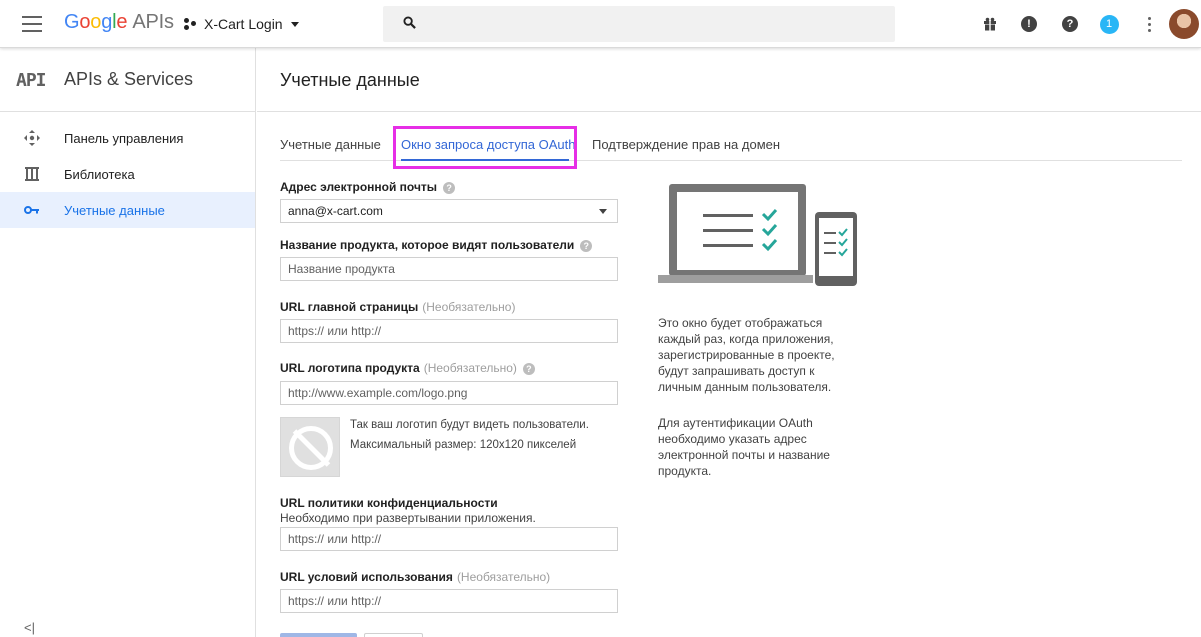  What do you see at coordinates (393, 635) in the screenshot?
I see `cancel-button` at bounding box center [393, 635].